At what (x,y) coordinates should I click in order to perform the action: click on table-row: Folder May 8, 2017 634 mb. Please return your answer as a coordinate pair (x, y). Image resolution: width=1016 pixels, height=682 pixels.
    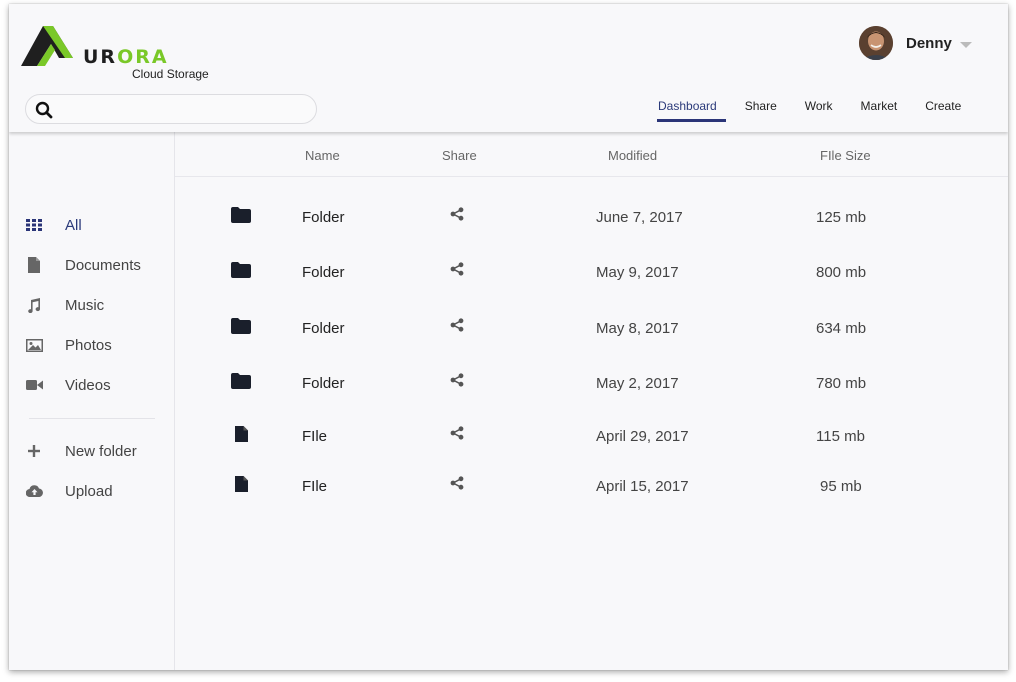
    Looking at the image, I should click on (591, 330).